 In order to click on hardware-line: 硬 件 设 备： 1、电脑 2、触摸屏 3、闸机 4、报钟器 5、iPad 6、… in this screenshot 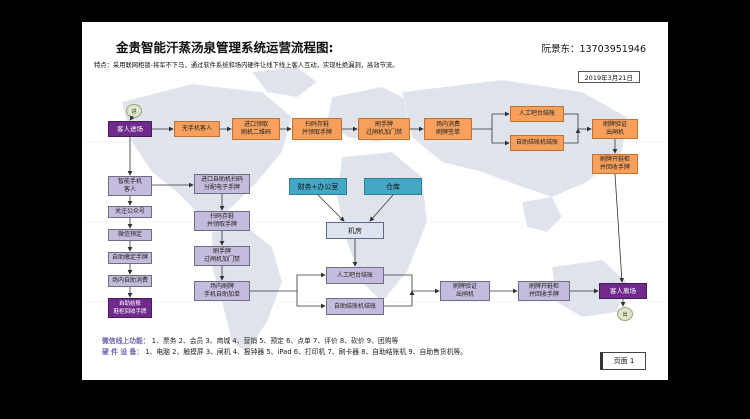, I will do `click(284, 351)`.